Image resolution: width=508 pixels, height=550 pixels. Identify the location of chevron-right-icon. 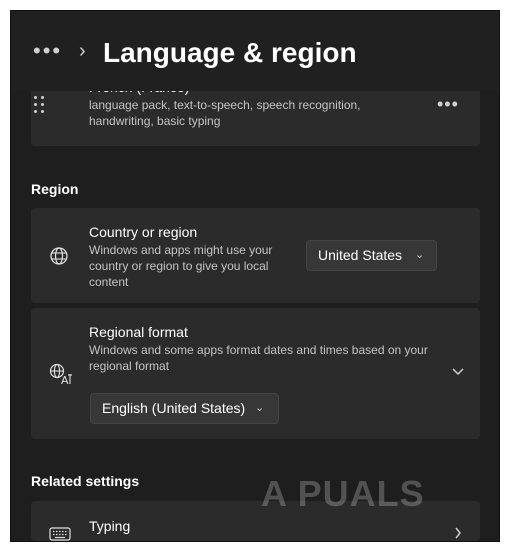
(458, 533).